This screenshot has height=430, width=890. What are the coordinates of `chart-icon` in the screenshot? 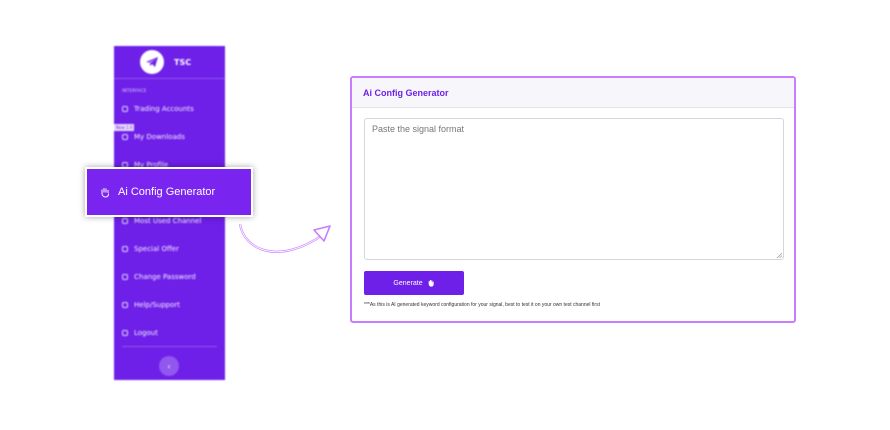 It's located at (125, 221).